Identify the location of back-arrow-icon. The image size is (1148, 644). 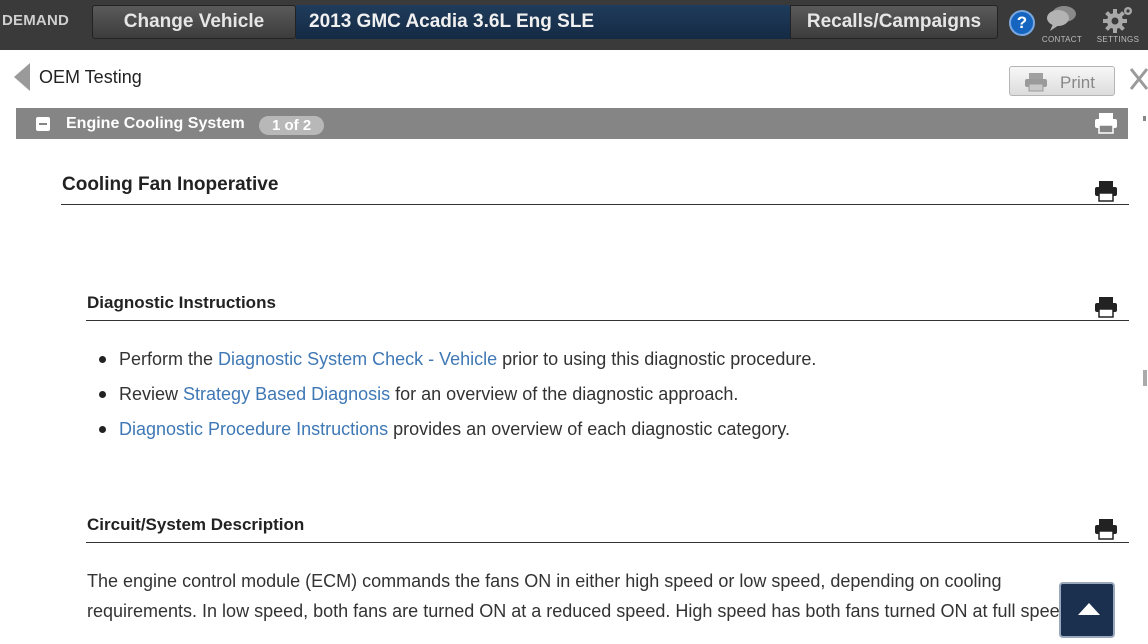
(22, 77).